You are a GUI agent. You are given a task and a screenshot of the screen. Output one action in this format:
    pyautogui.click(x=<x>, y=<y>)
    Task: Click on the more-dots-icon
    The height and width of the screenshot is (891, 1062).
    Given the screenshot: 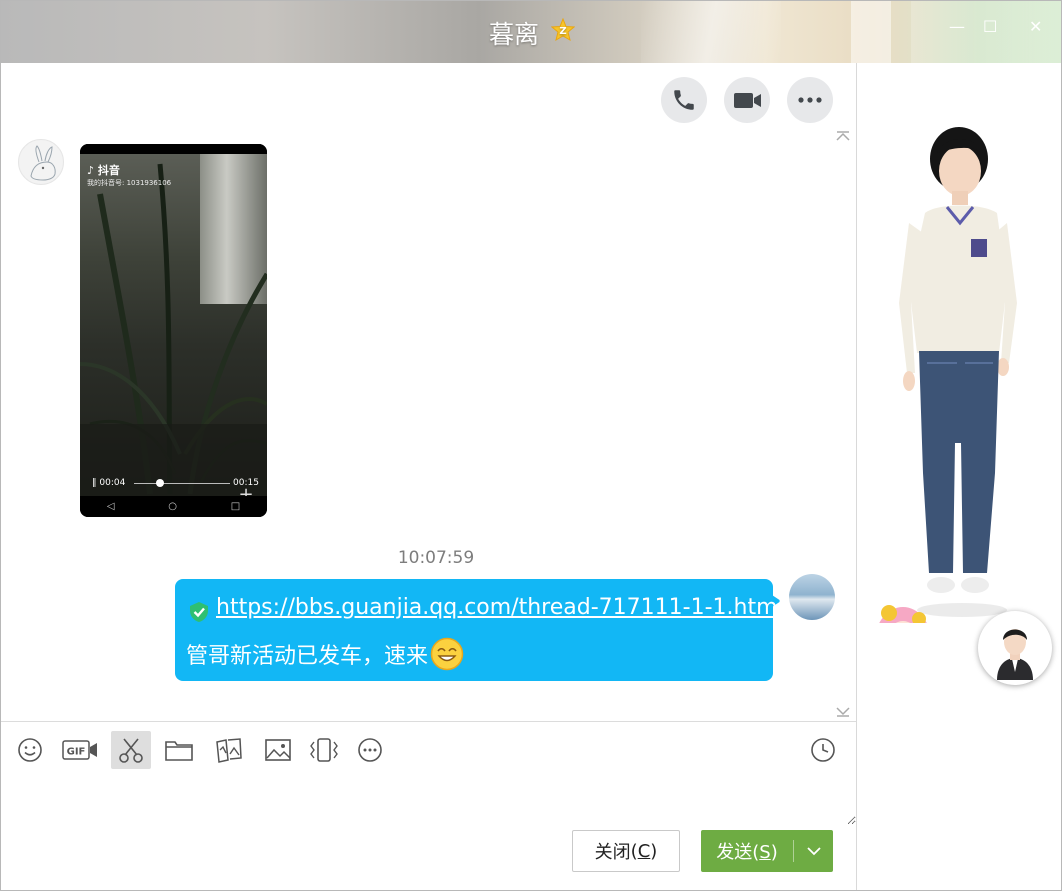 What is the action you would take?
    pyautogui.click(x=810, y=100)
    